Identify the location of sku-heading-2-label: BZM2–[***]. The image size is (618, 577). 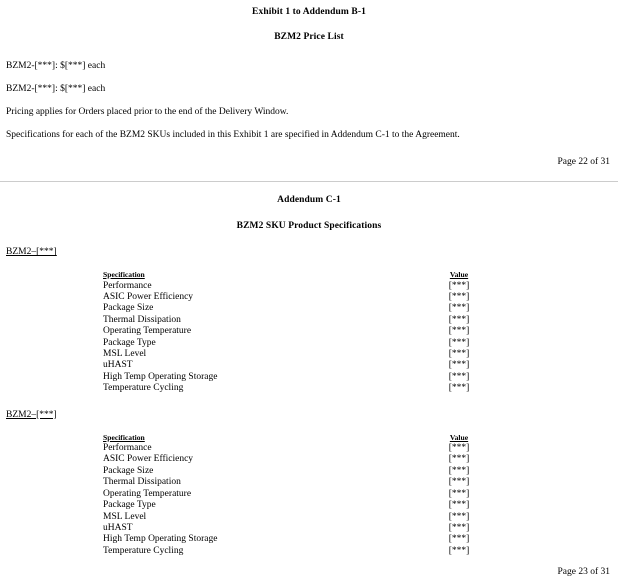
(31, 414).